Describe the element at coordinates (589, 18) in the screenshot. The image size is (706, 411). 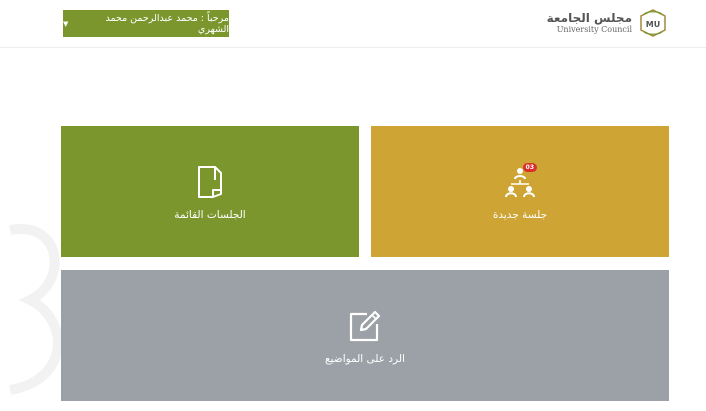
I see `brand-arabic-name: مجلس الجامعة` at that location.